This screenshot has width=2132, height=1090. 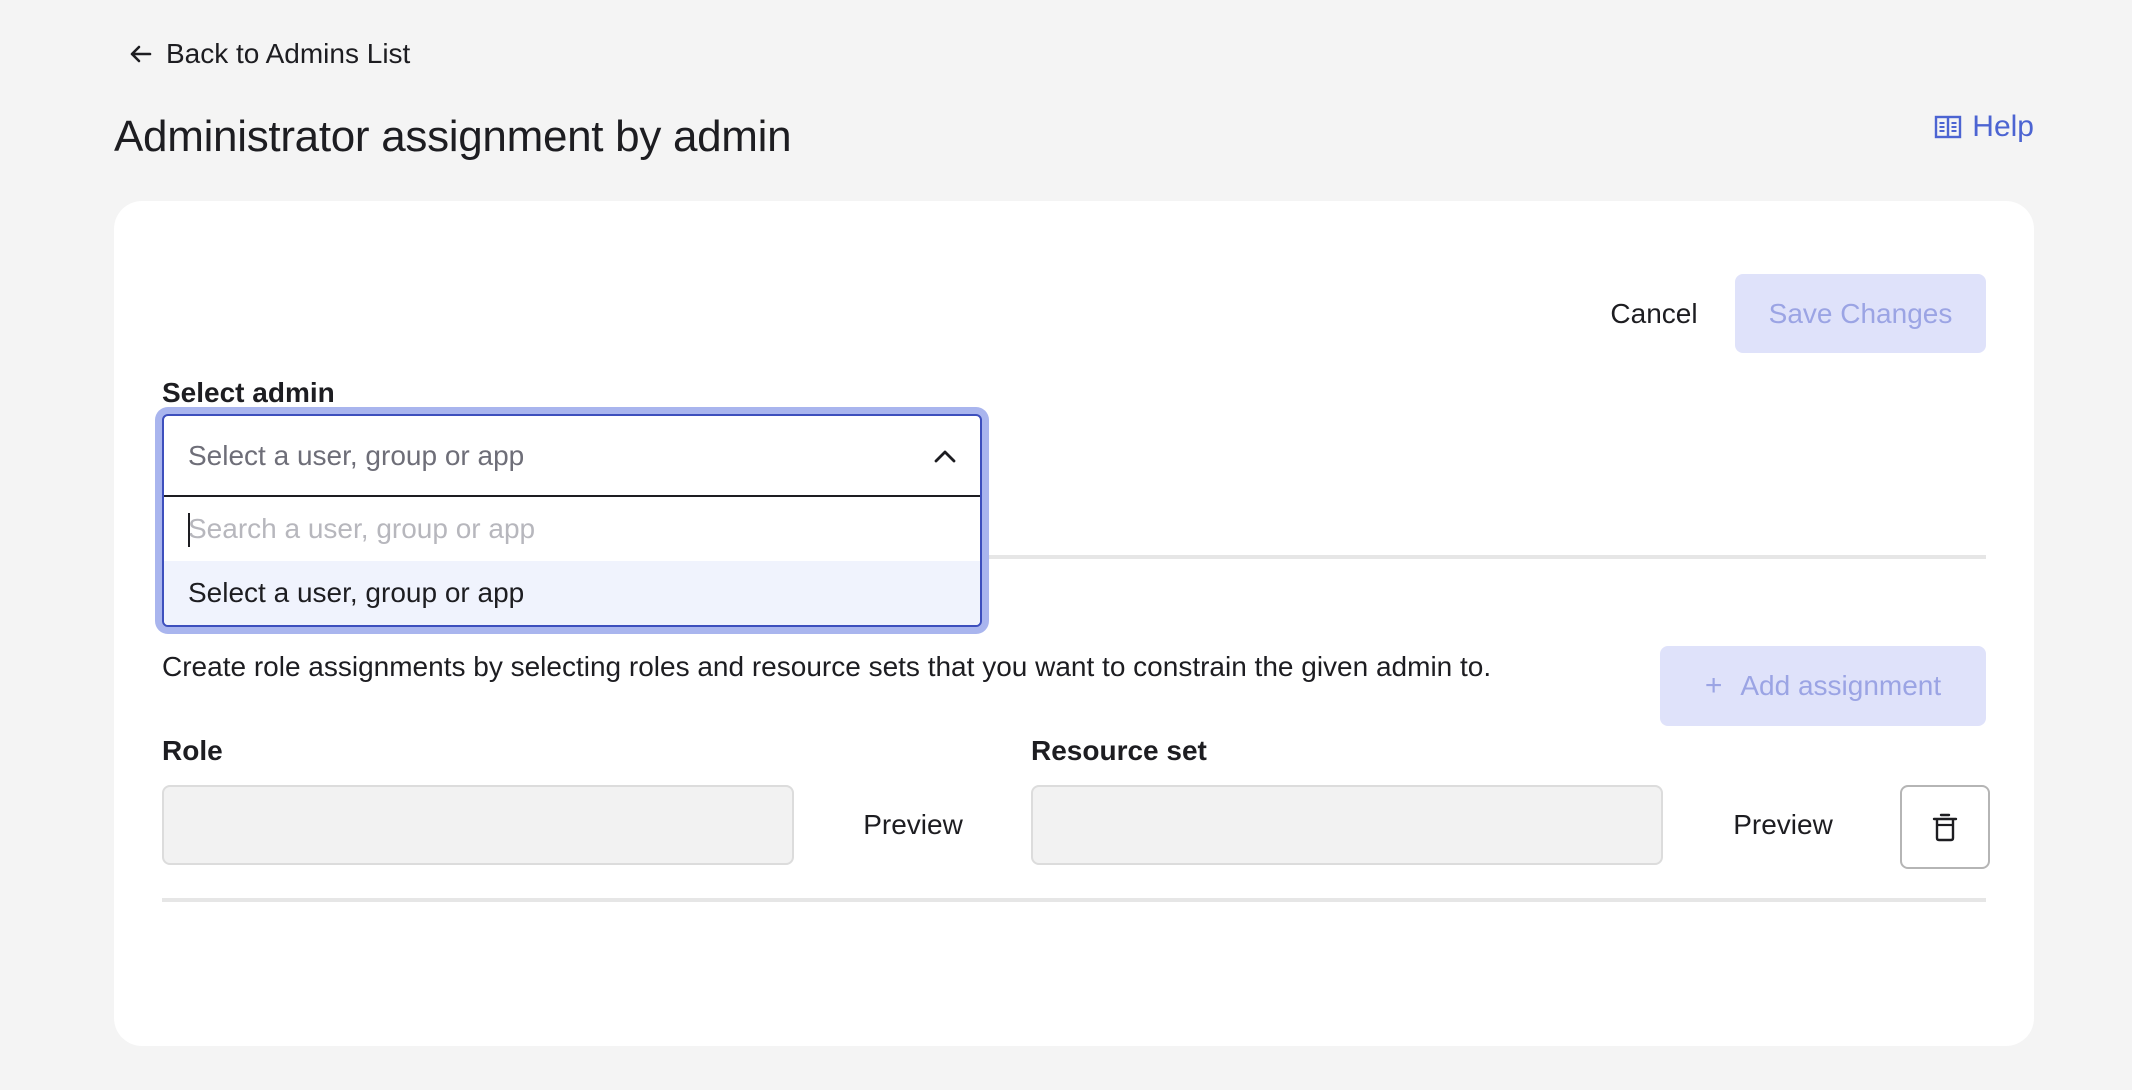 What do you see at coordinates (141, 54) in the screenshot?
I see `arrow-left-icon` at bounding box center [141, 54].